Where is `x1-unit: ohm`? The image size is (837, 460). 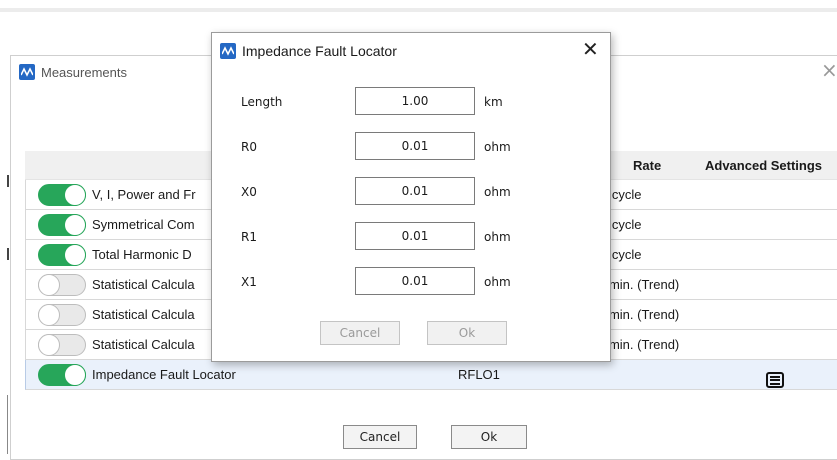 x1-unit: ohm is located at coordinates (497, 282).